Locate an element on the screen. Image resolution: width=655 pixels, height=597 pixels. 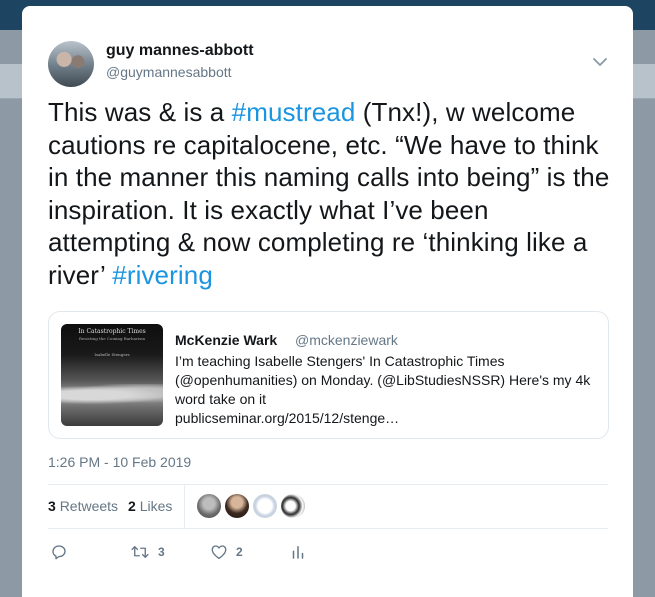
background-peek-left is located at coordinates (11, 81).